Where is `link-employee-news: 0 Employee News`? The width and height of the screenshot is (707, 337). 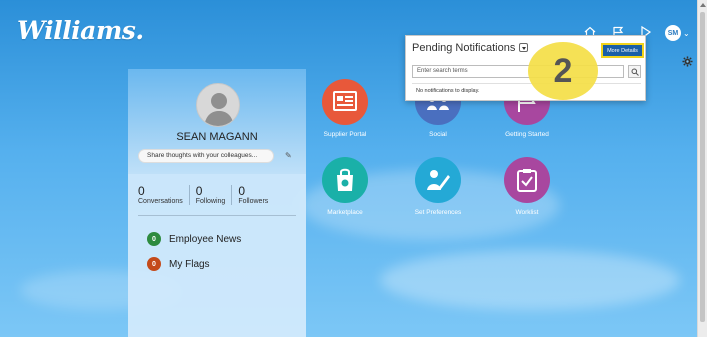 link-employee-news: 0 Employee News is located at coordinates (194, 239).